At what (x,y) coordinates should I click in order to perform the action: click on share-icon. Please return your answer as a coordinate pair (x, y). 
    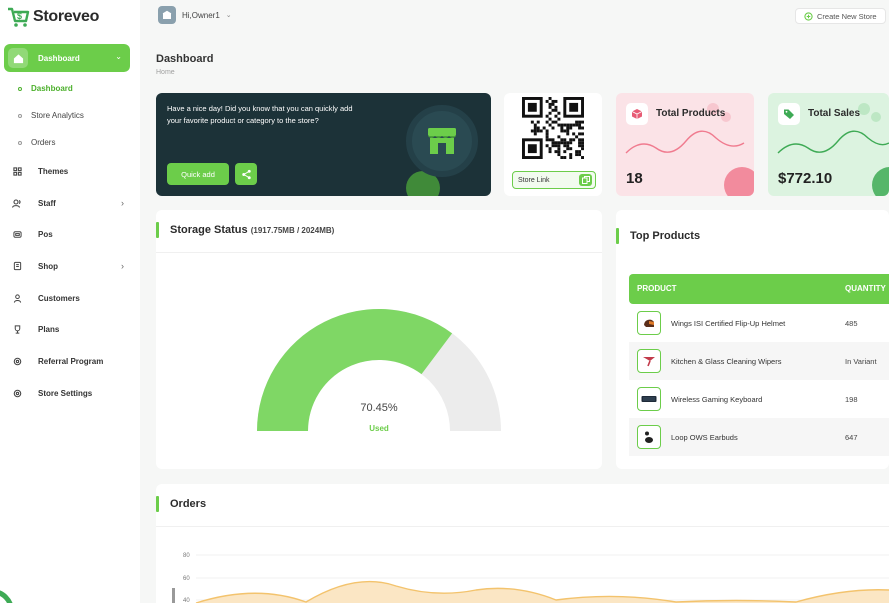
    Looking at the image, I should click on (246, 174).